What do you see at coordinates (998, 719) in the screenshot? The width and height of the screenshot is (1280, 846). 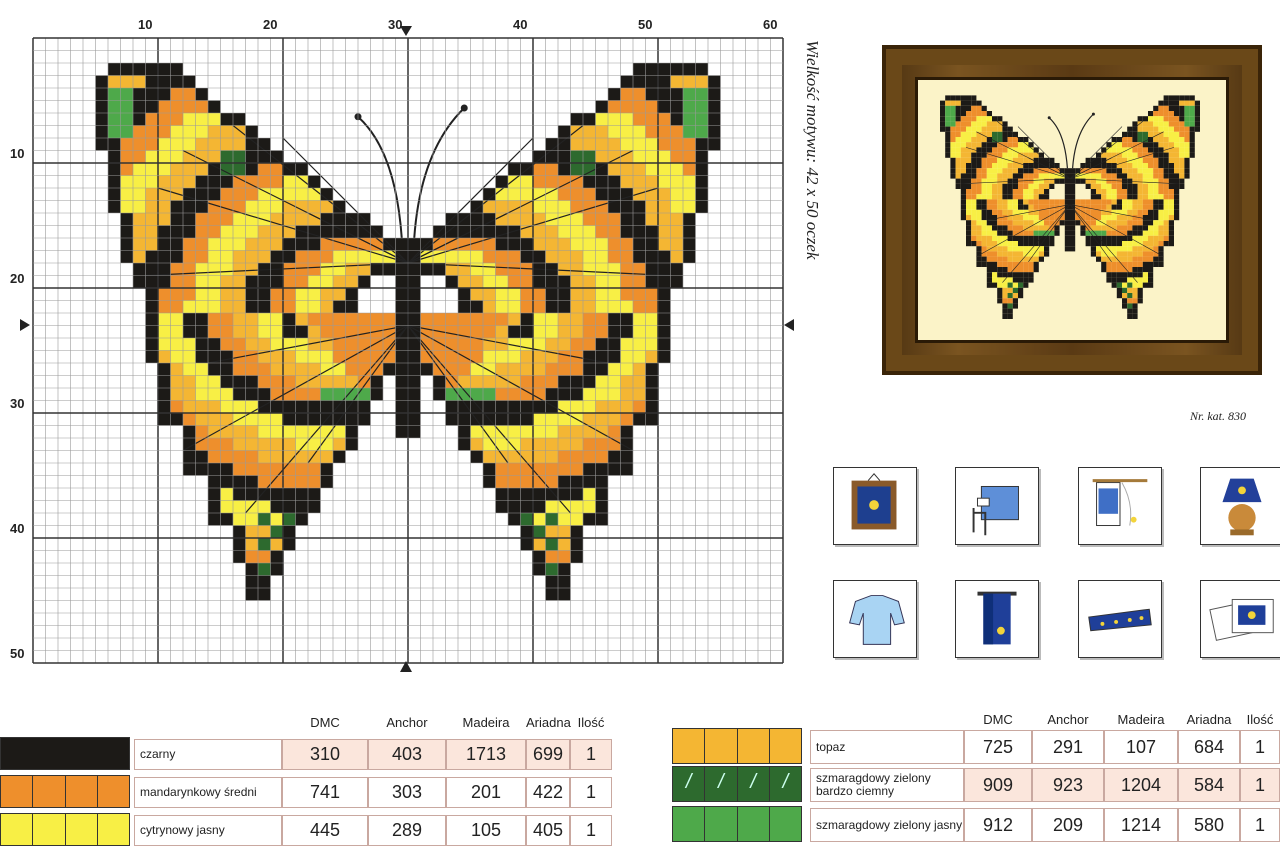 I see `column-header: DMC` at bounding box center [998, 719].